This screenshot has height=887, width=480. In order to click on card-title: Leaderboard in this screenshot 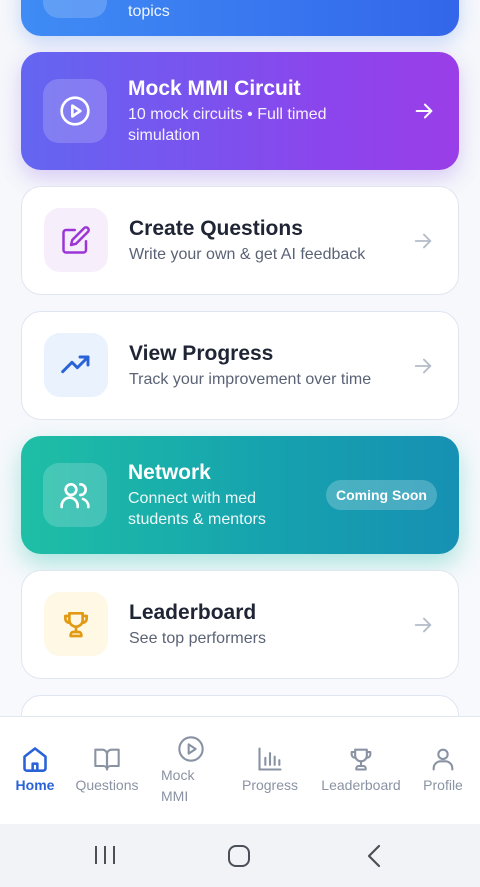, I will do `click(193, 612)`.